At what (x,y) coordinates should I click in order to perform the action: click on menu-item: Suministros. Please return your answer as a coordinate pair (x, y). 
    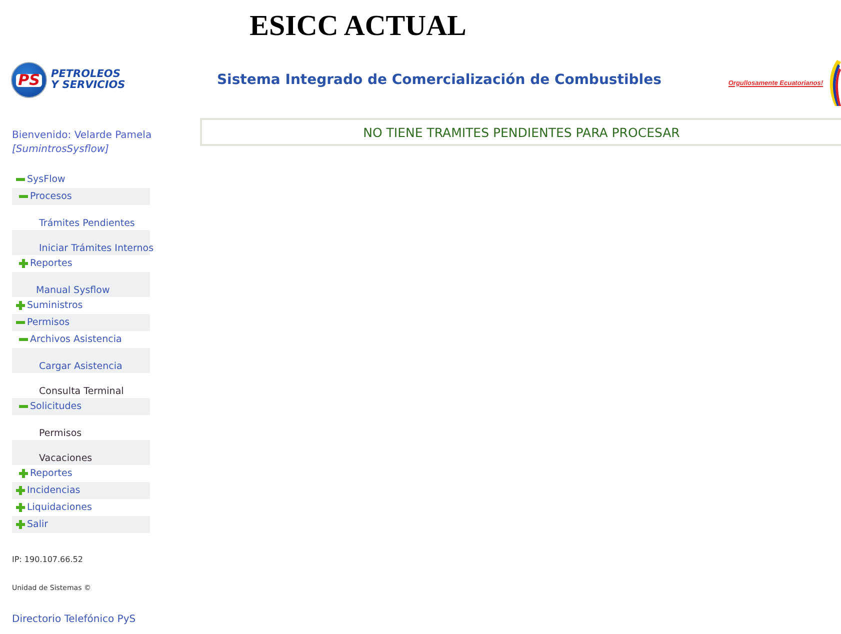
    Looking at the image, I should click on (55, 305).